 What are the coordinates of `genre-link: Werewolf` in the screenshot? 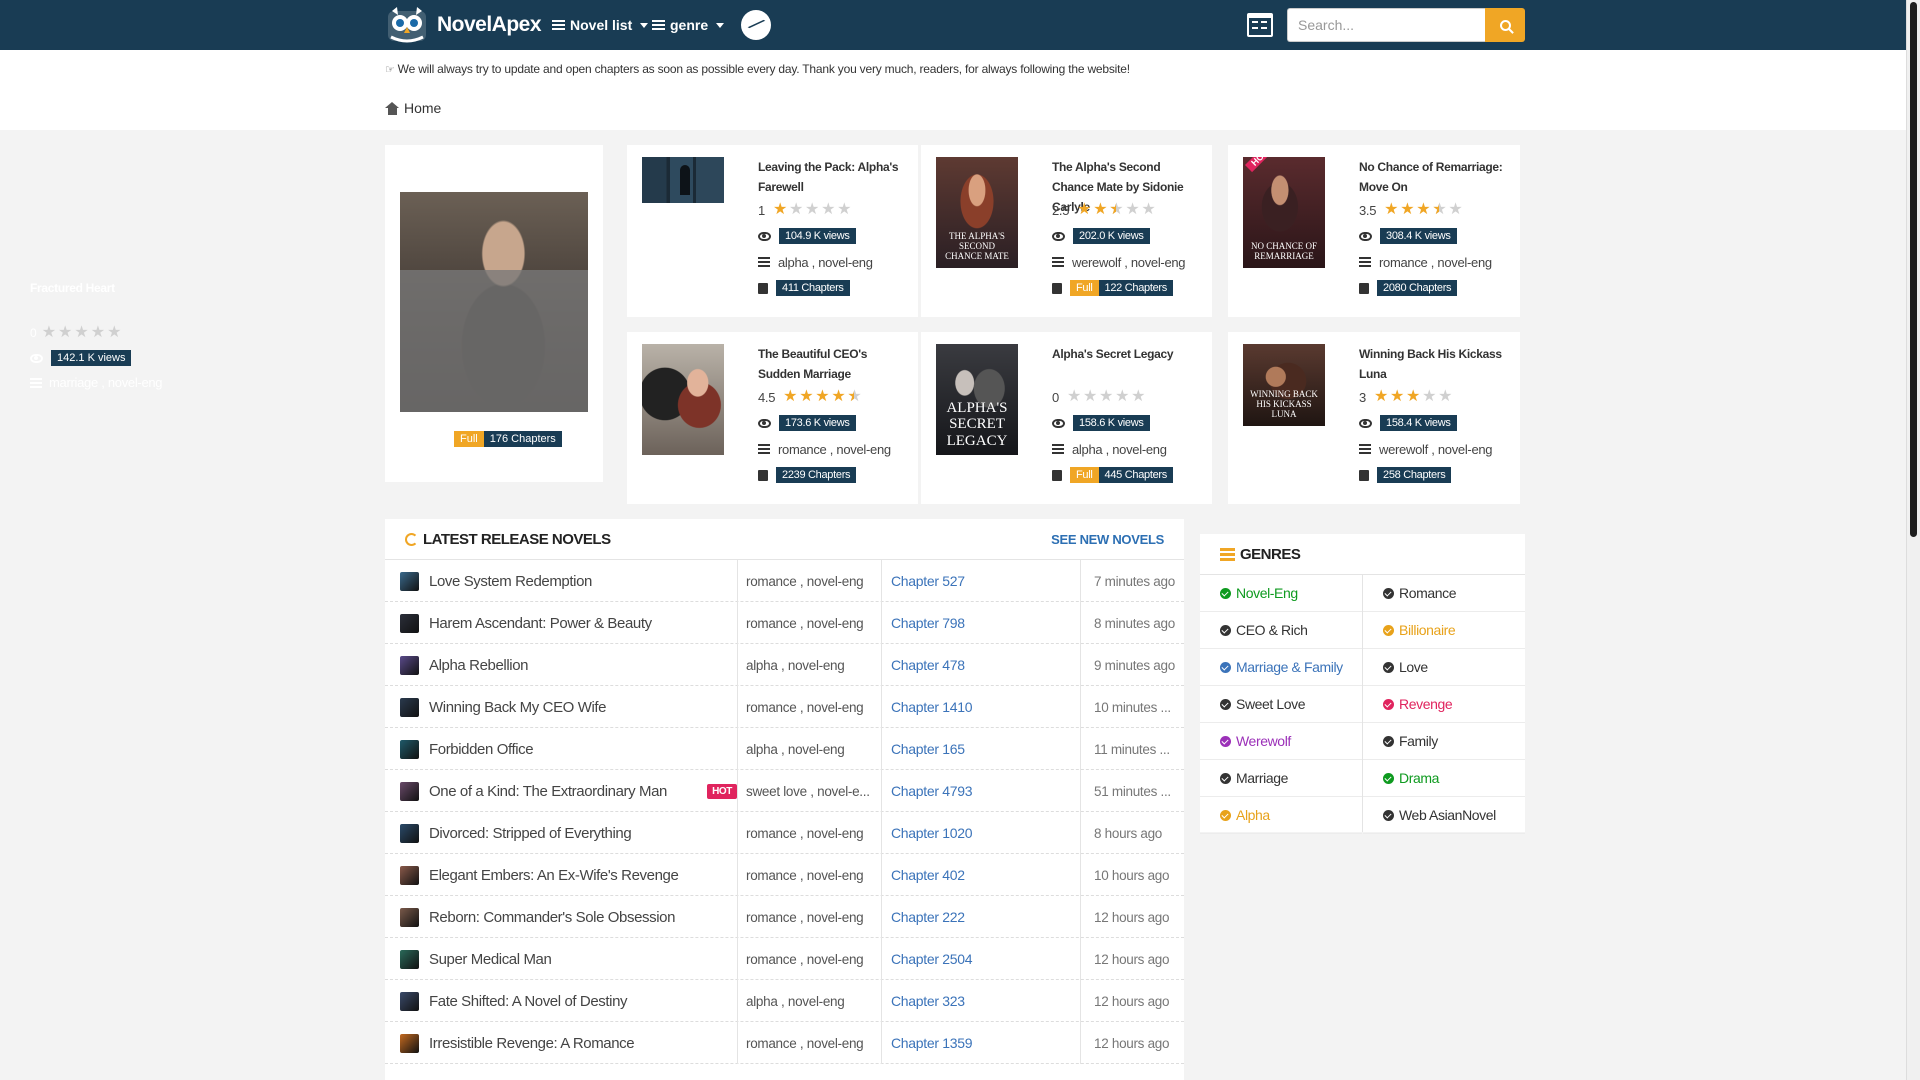 It's located at (1281, 741).